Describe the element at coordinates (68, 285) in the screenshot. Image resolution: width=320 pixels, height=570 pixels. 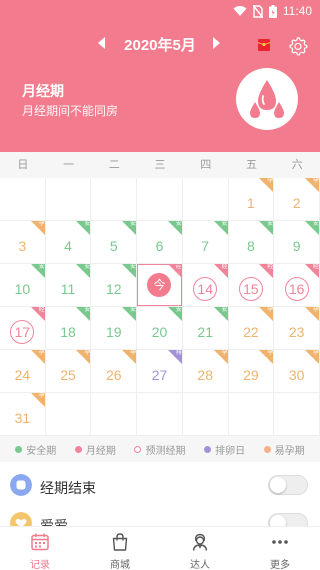
I see `calendar-day-cell: 安 11` at that location.